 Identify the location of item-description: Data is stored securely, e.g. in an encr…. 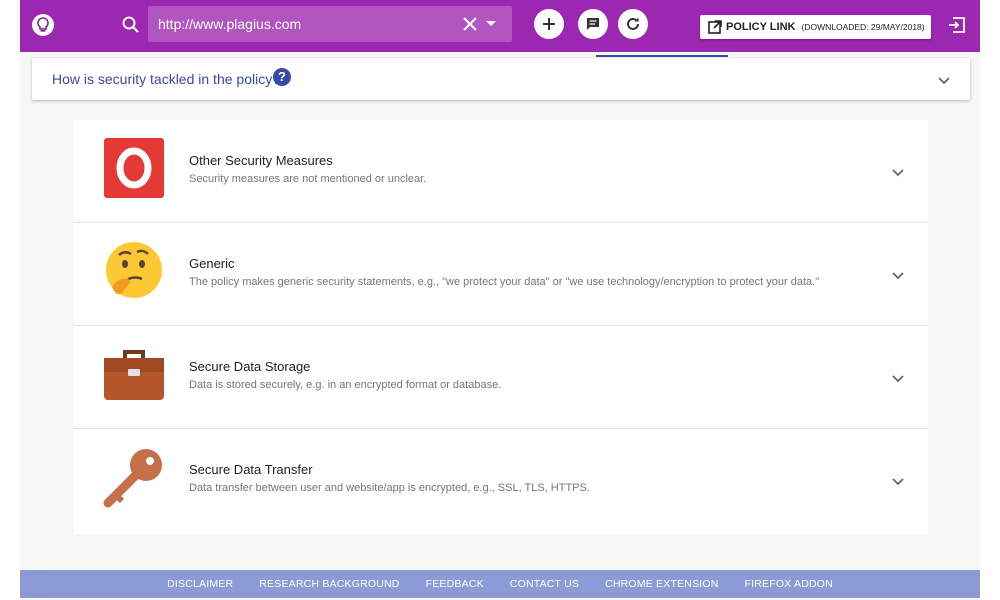
(345, 385).